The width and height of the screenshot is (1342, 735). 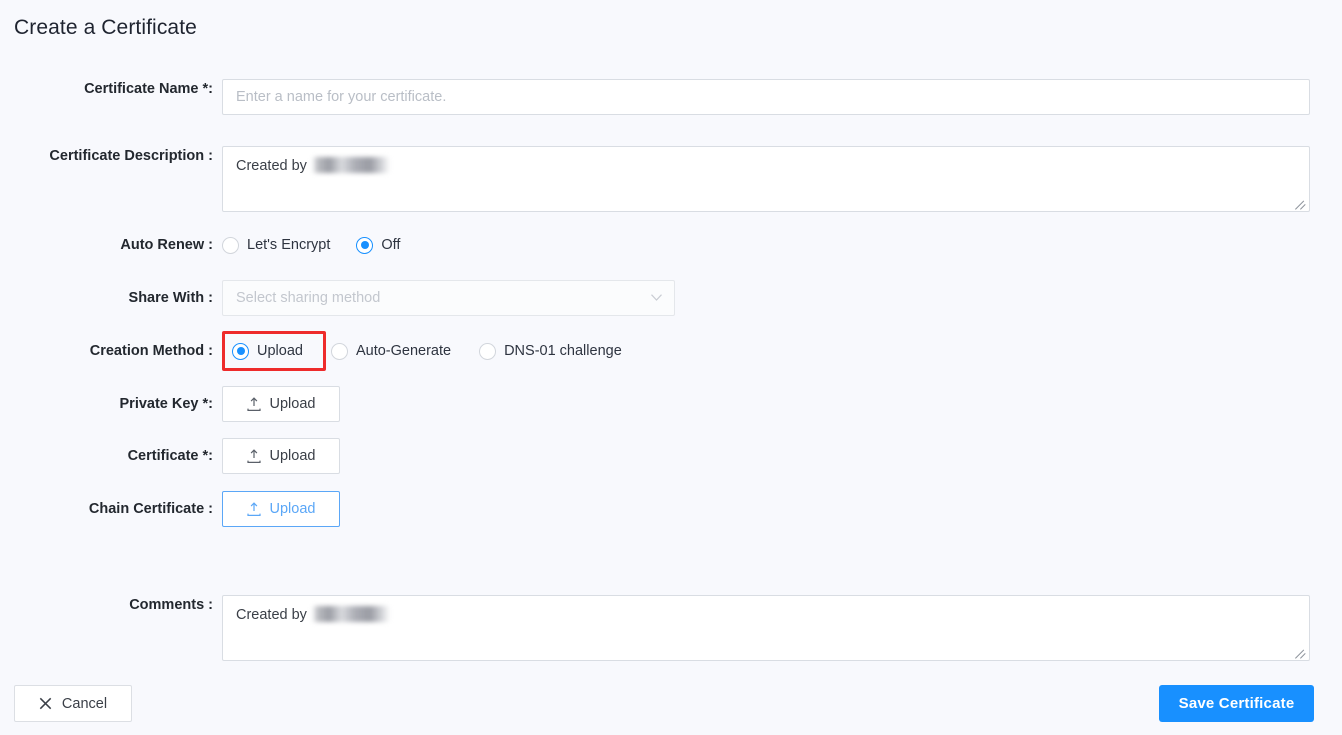 I want to click on auto-renew-radio-group: Let's Encrypt Off, so click(x=311, y=245).